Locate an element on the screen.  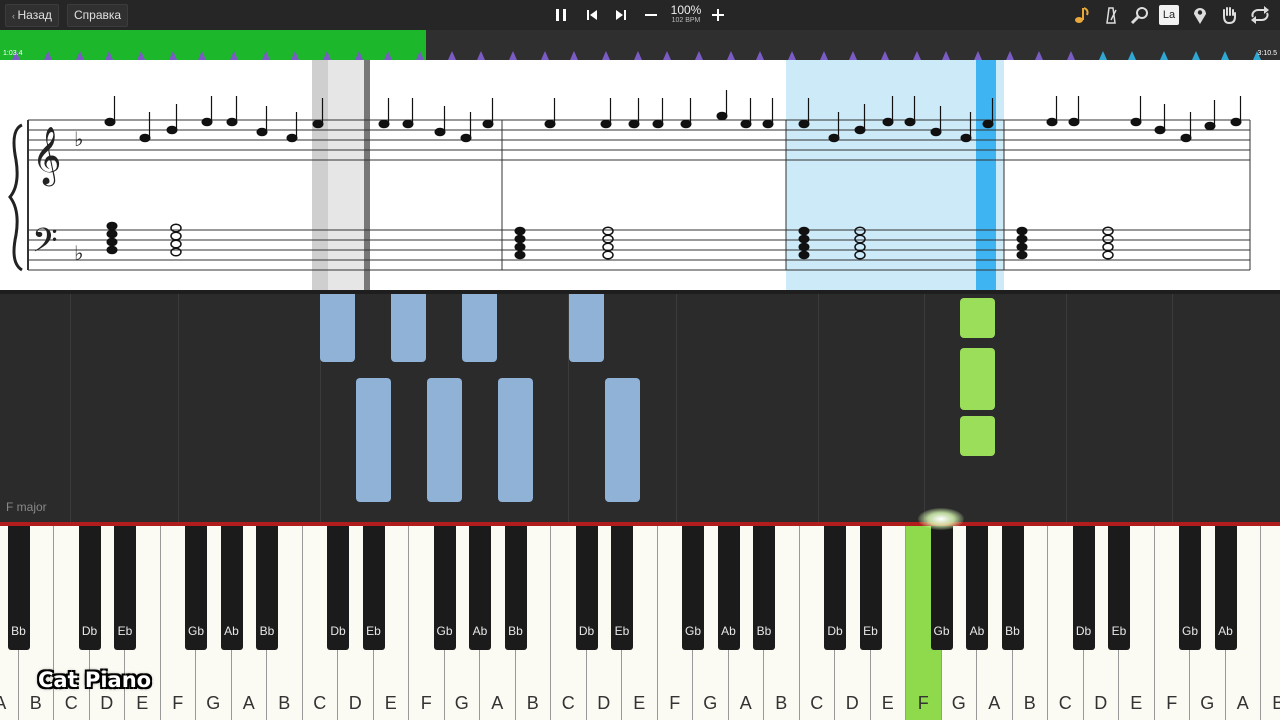
back-button: ‹ Назад is located at coordinates (32, 15).